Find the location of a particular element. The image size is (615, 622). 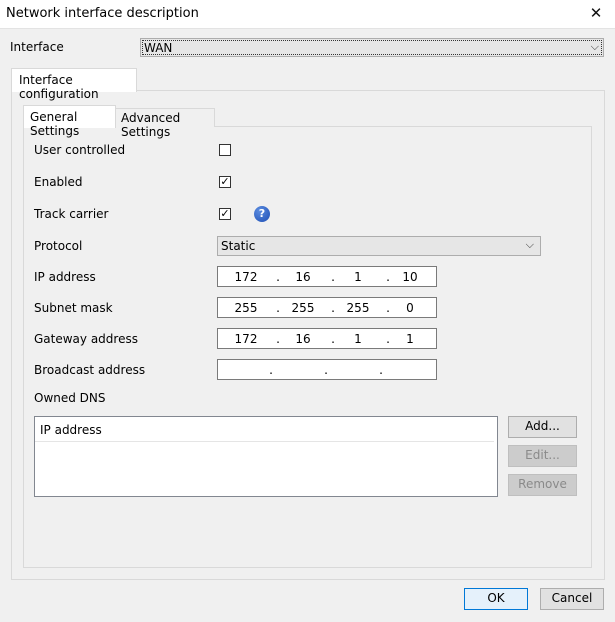

protocol-value: Static is located at coordinates (238, 246).